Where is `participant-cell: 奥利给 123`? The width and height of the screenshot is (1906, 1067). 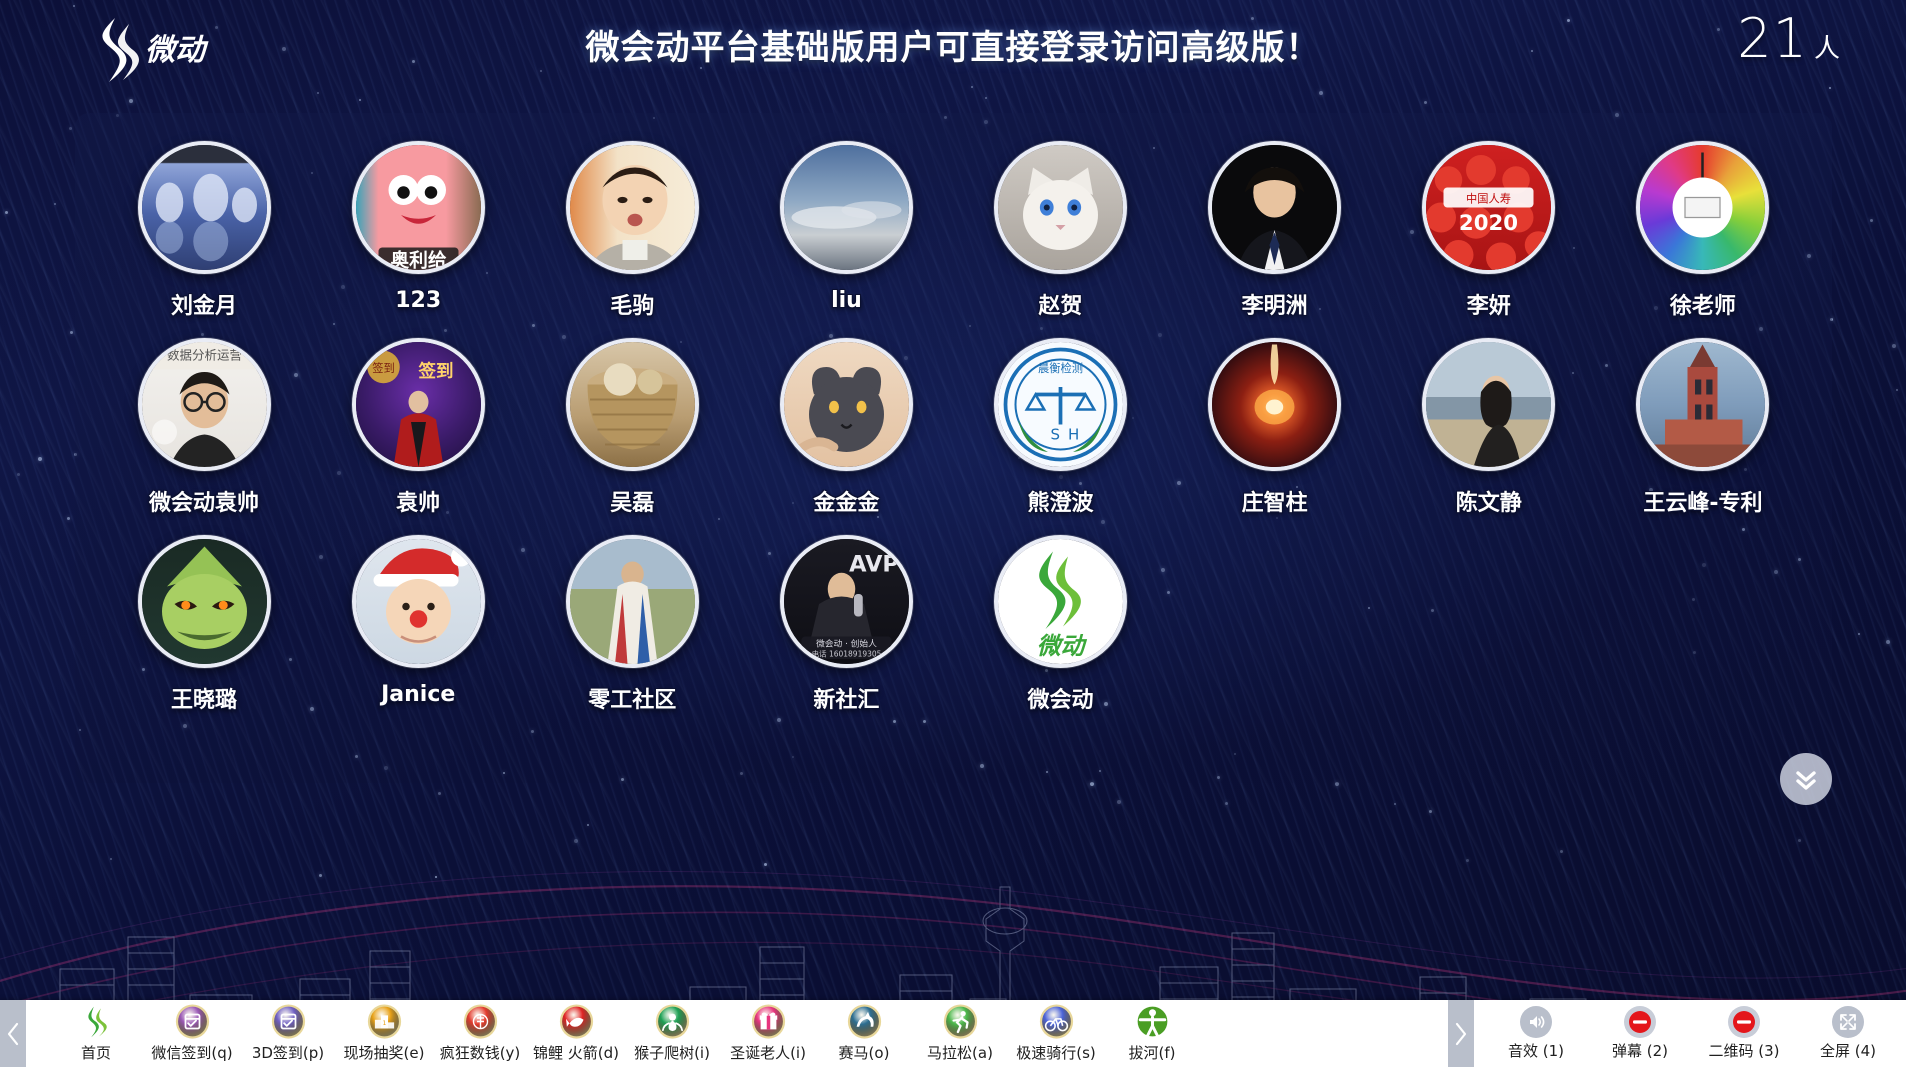 participant-cell: 奥利给 123 is located at coordinates (418, 230).